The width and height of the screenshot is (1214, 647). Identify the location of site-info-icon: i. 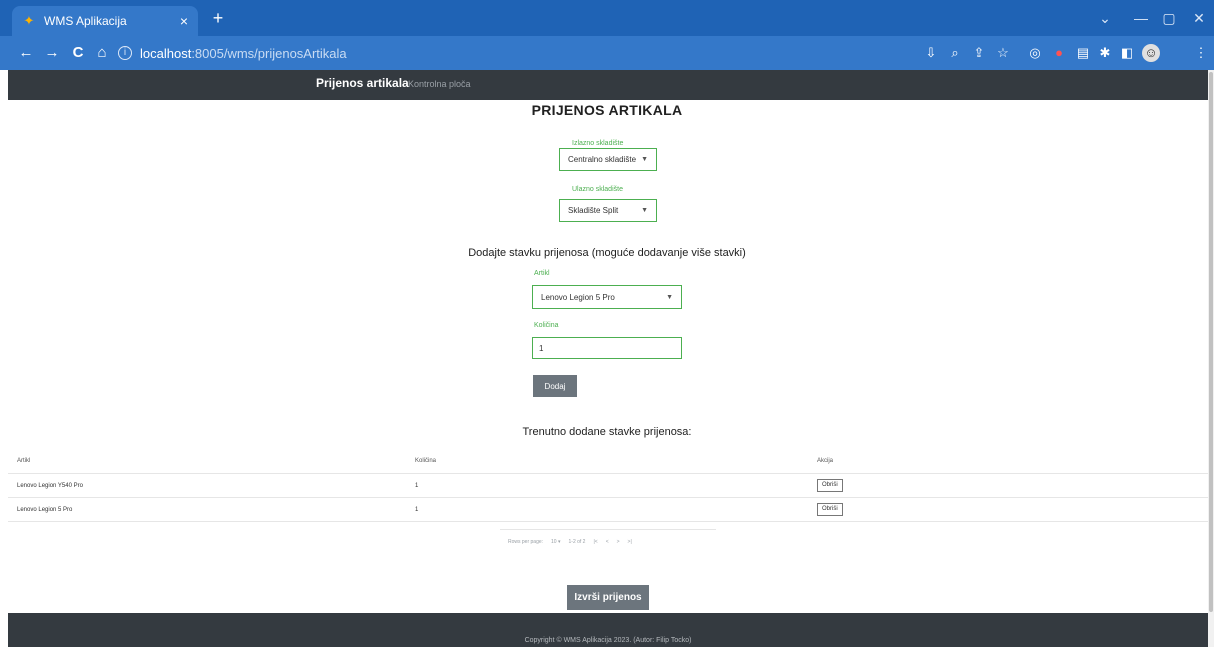
(125, 53).